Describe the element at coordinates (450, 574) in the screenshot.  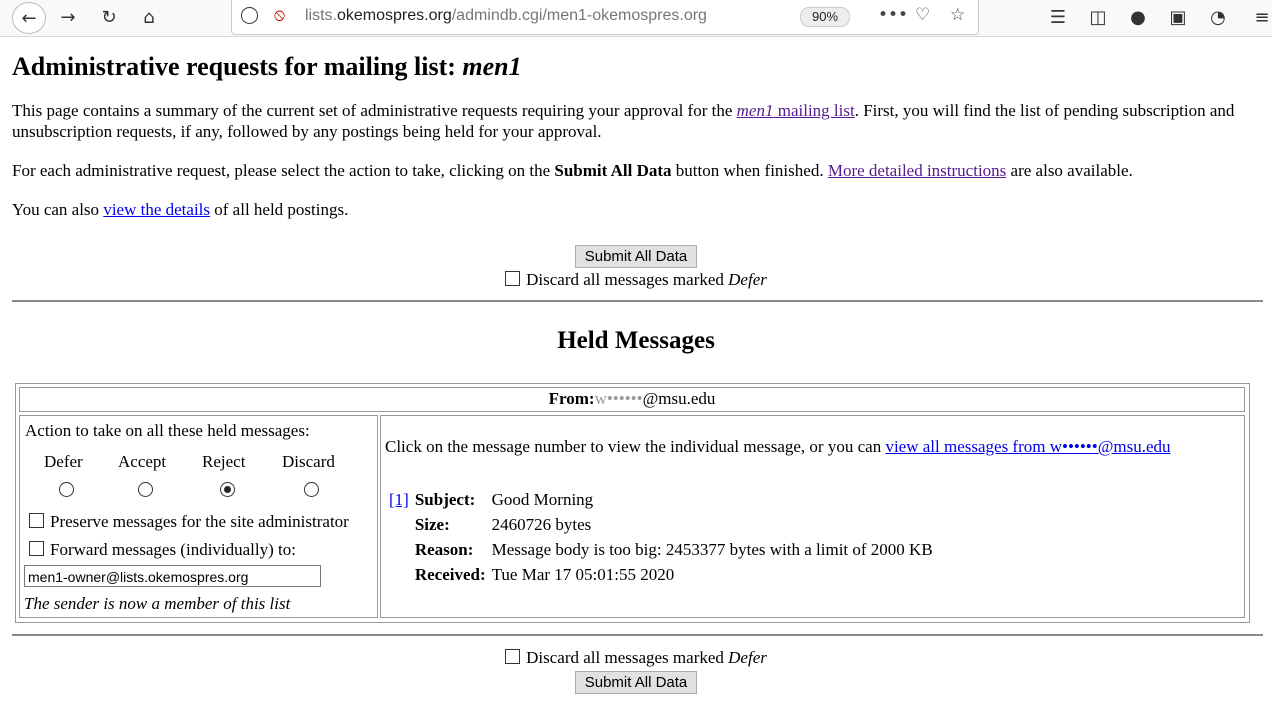
I see `received-label: Received:` at that location.